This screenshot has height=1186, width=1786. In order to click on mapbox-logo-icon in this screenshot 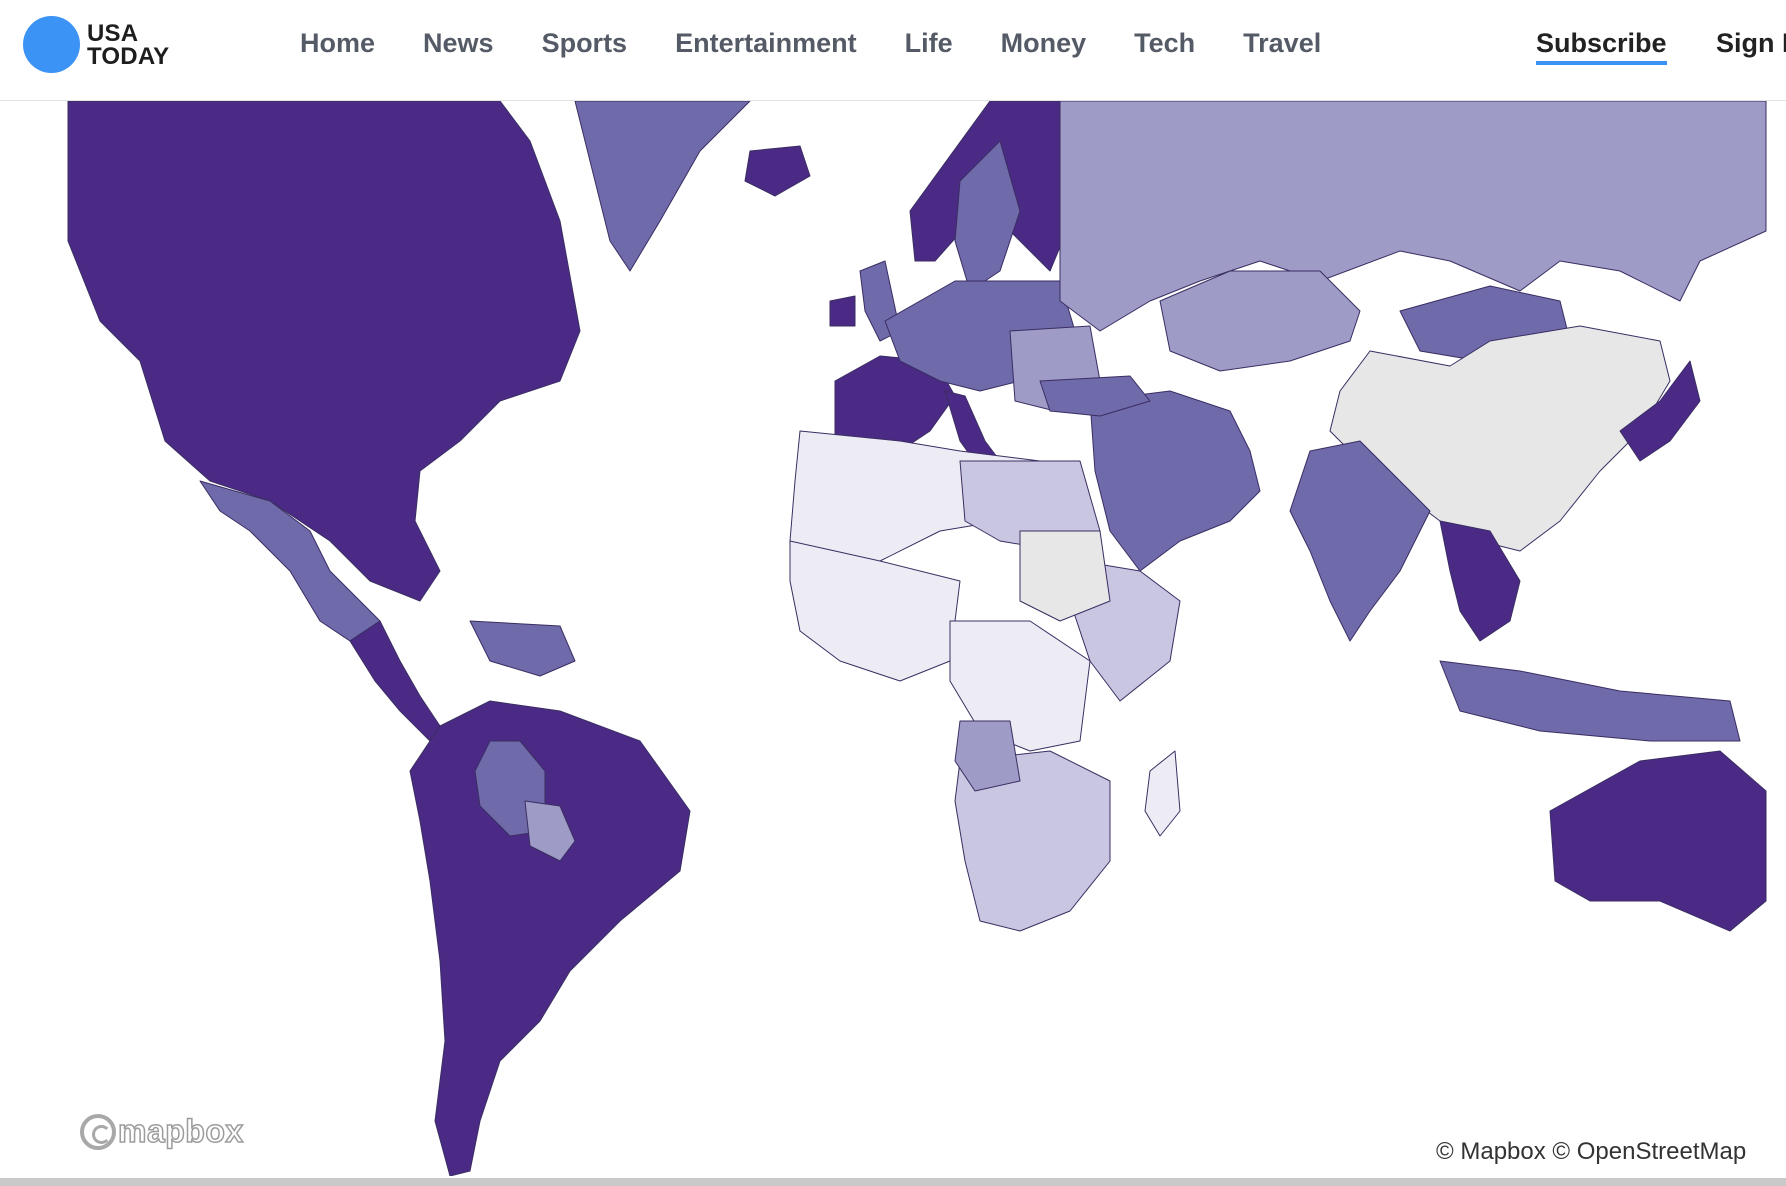, I will do `click(98, 1131)`.